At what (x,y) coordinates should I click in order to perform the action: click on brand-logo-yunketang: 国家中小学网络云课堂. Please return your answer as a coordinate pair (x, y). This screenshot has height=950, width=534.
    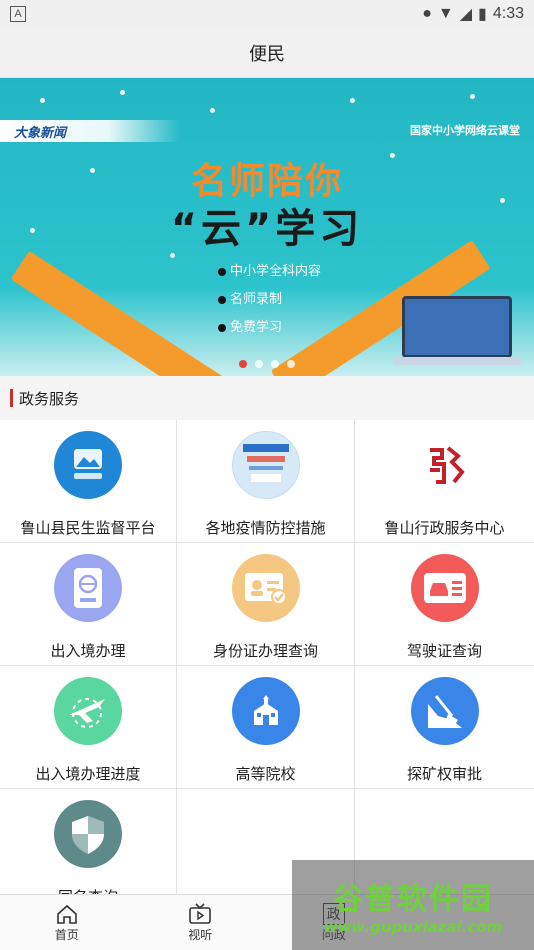
    Looking at the image, I should click on (465, 130).